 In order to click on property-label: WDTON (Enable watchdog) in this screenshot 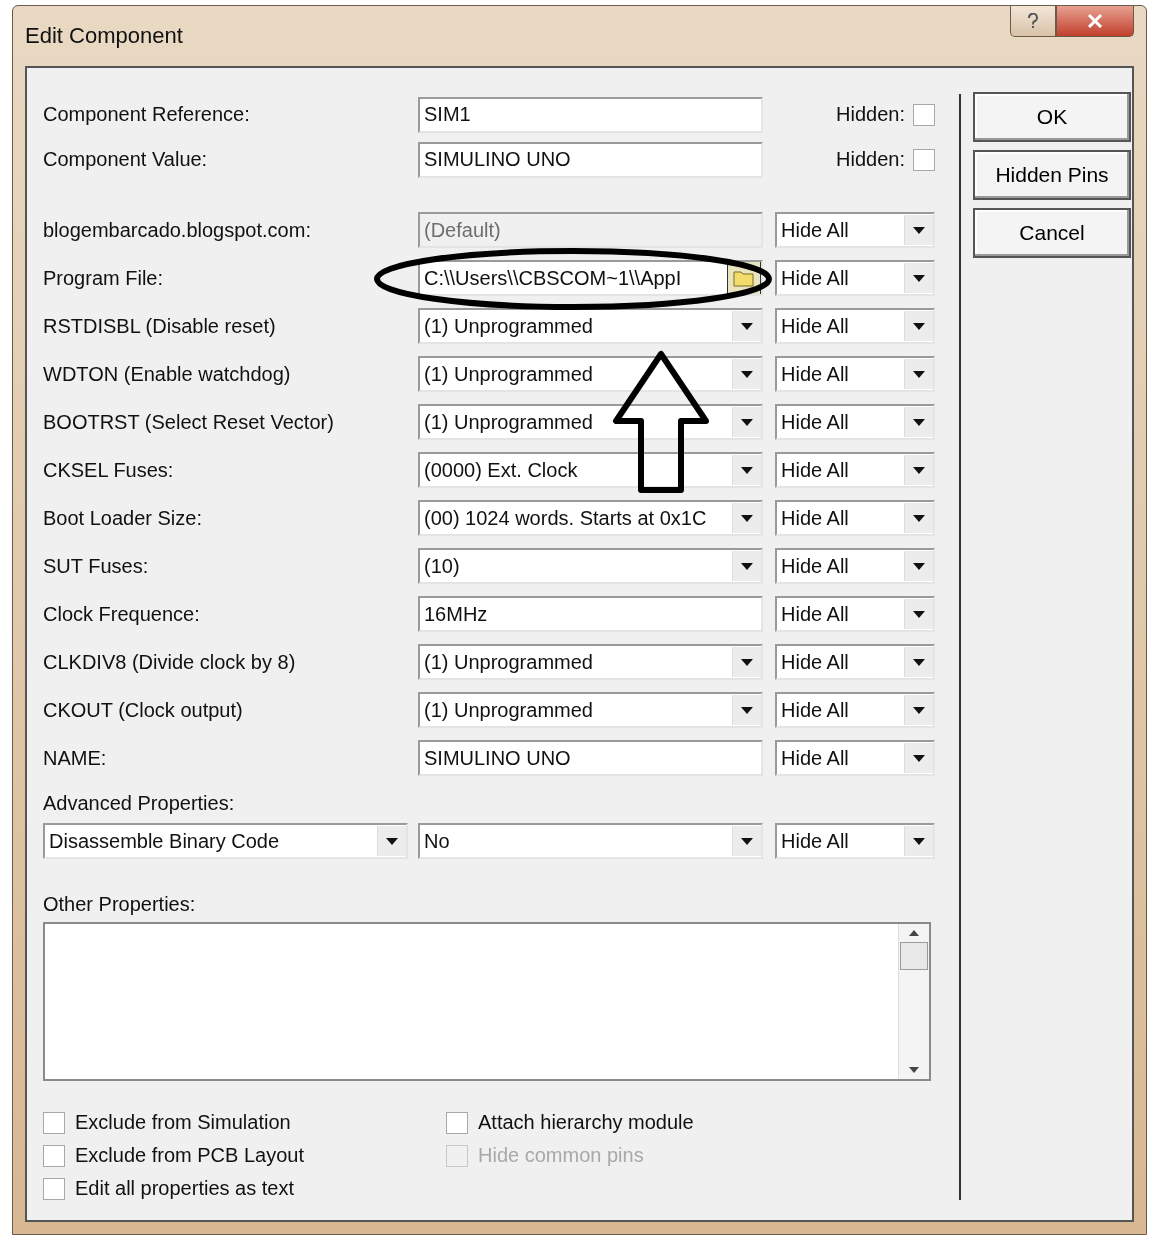, I will do `click(167, 374)`.